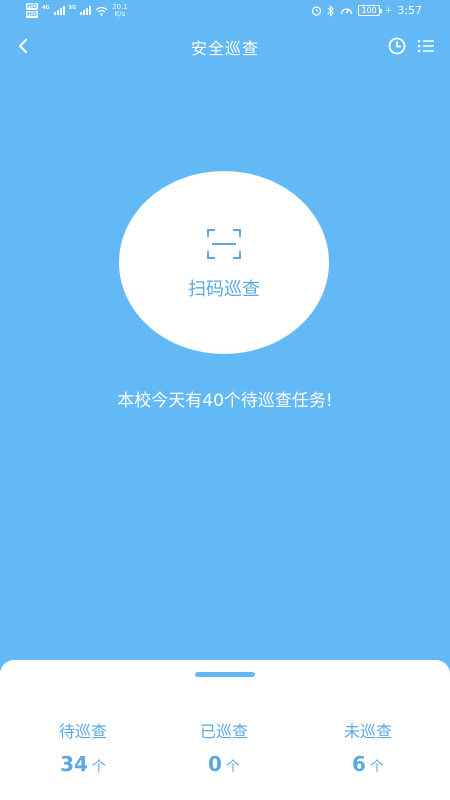 The image size is (450, 800). I want to click on network-type-label: 4G, so click(46, 7).